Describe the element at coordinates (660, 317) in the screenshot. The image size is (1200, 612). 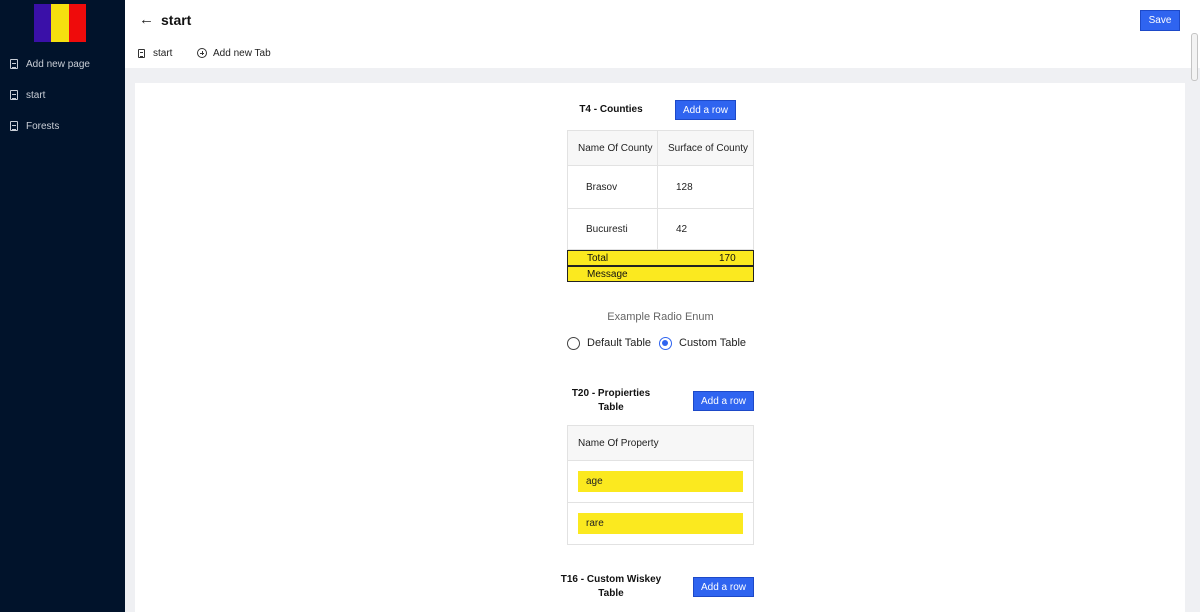
I see `radio-group-title: Example Radio Enum` at that location.